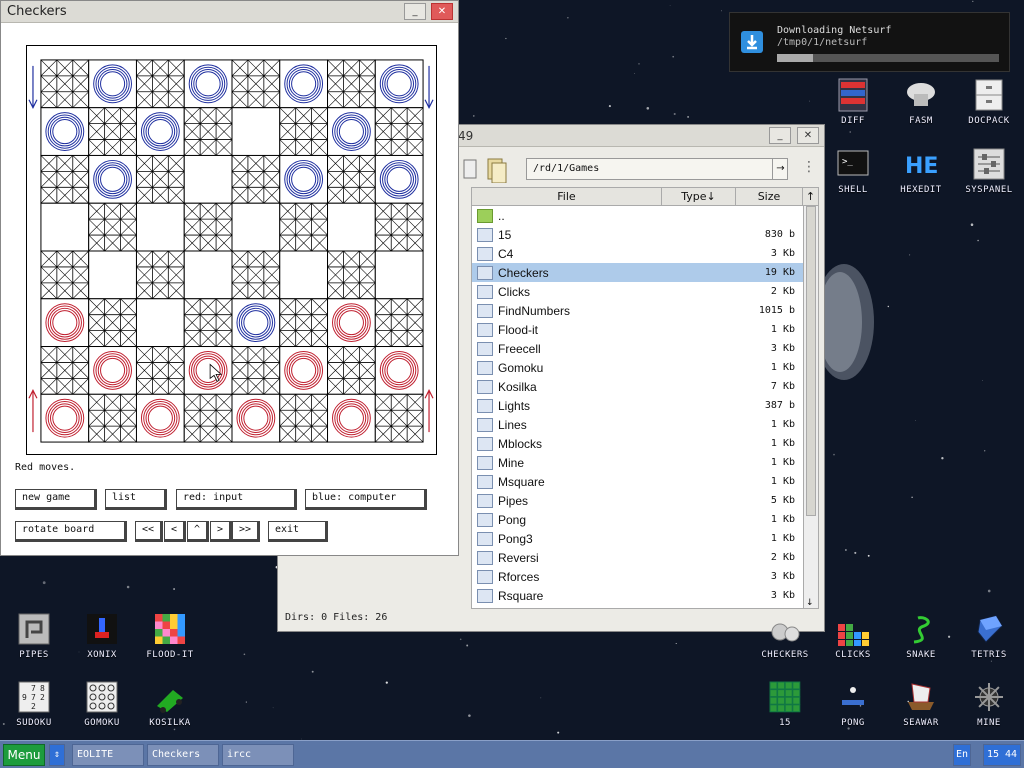 Image resolution: width=1024 pixels, height=768 pixels. I want to click on desktop-icon-diff: DIFF, so click(853, 102).